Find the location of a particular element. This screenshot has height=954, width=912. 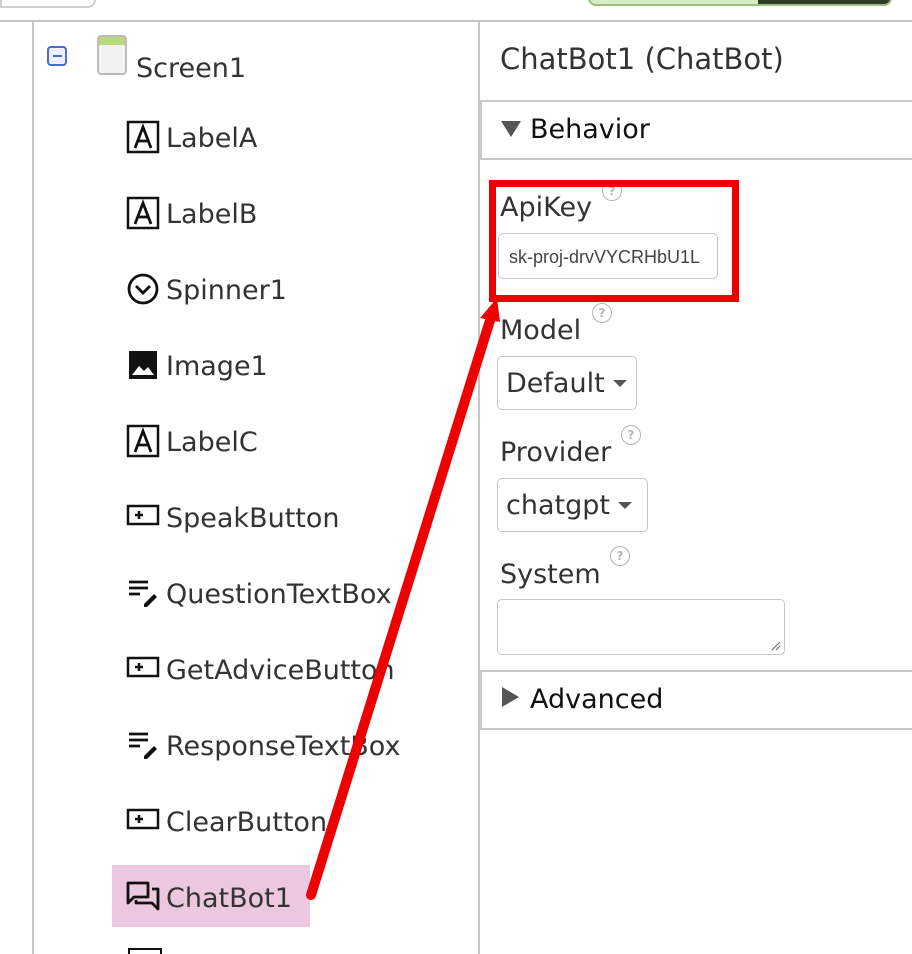

tree-item-responsetextbox: ResponseTextBox is located at coordinates (263, 742).